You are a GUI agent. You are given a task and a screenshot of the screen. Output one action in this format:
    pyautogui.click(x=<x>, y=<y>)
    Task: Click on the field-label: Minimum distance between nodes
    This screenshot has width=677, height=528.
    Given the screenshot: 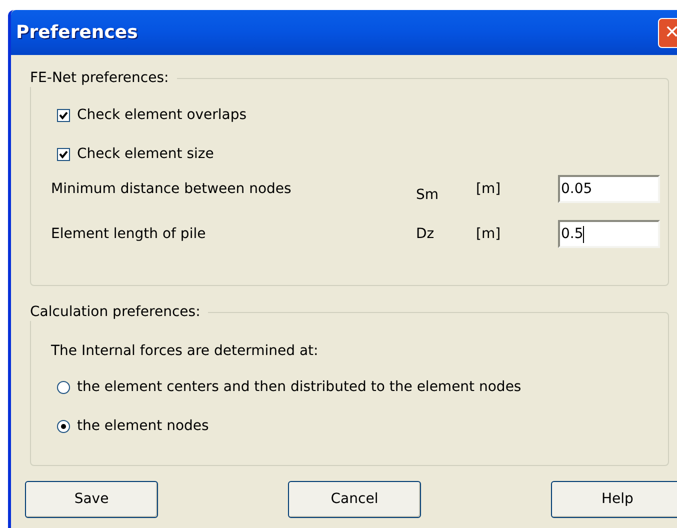 What is the action you would take?
    pyautogui.click(x=171, y=189)
    